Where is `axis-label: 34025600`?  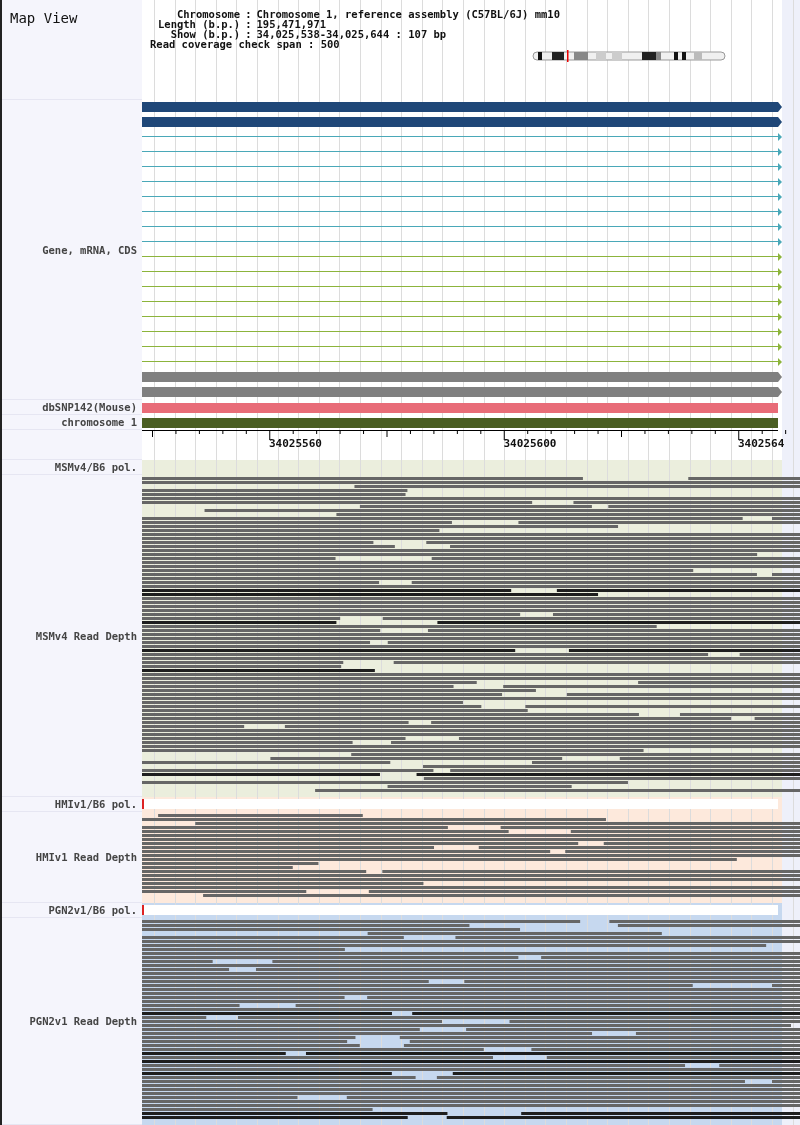
axis-label: 34025600 is located at coordinates (530, 443).